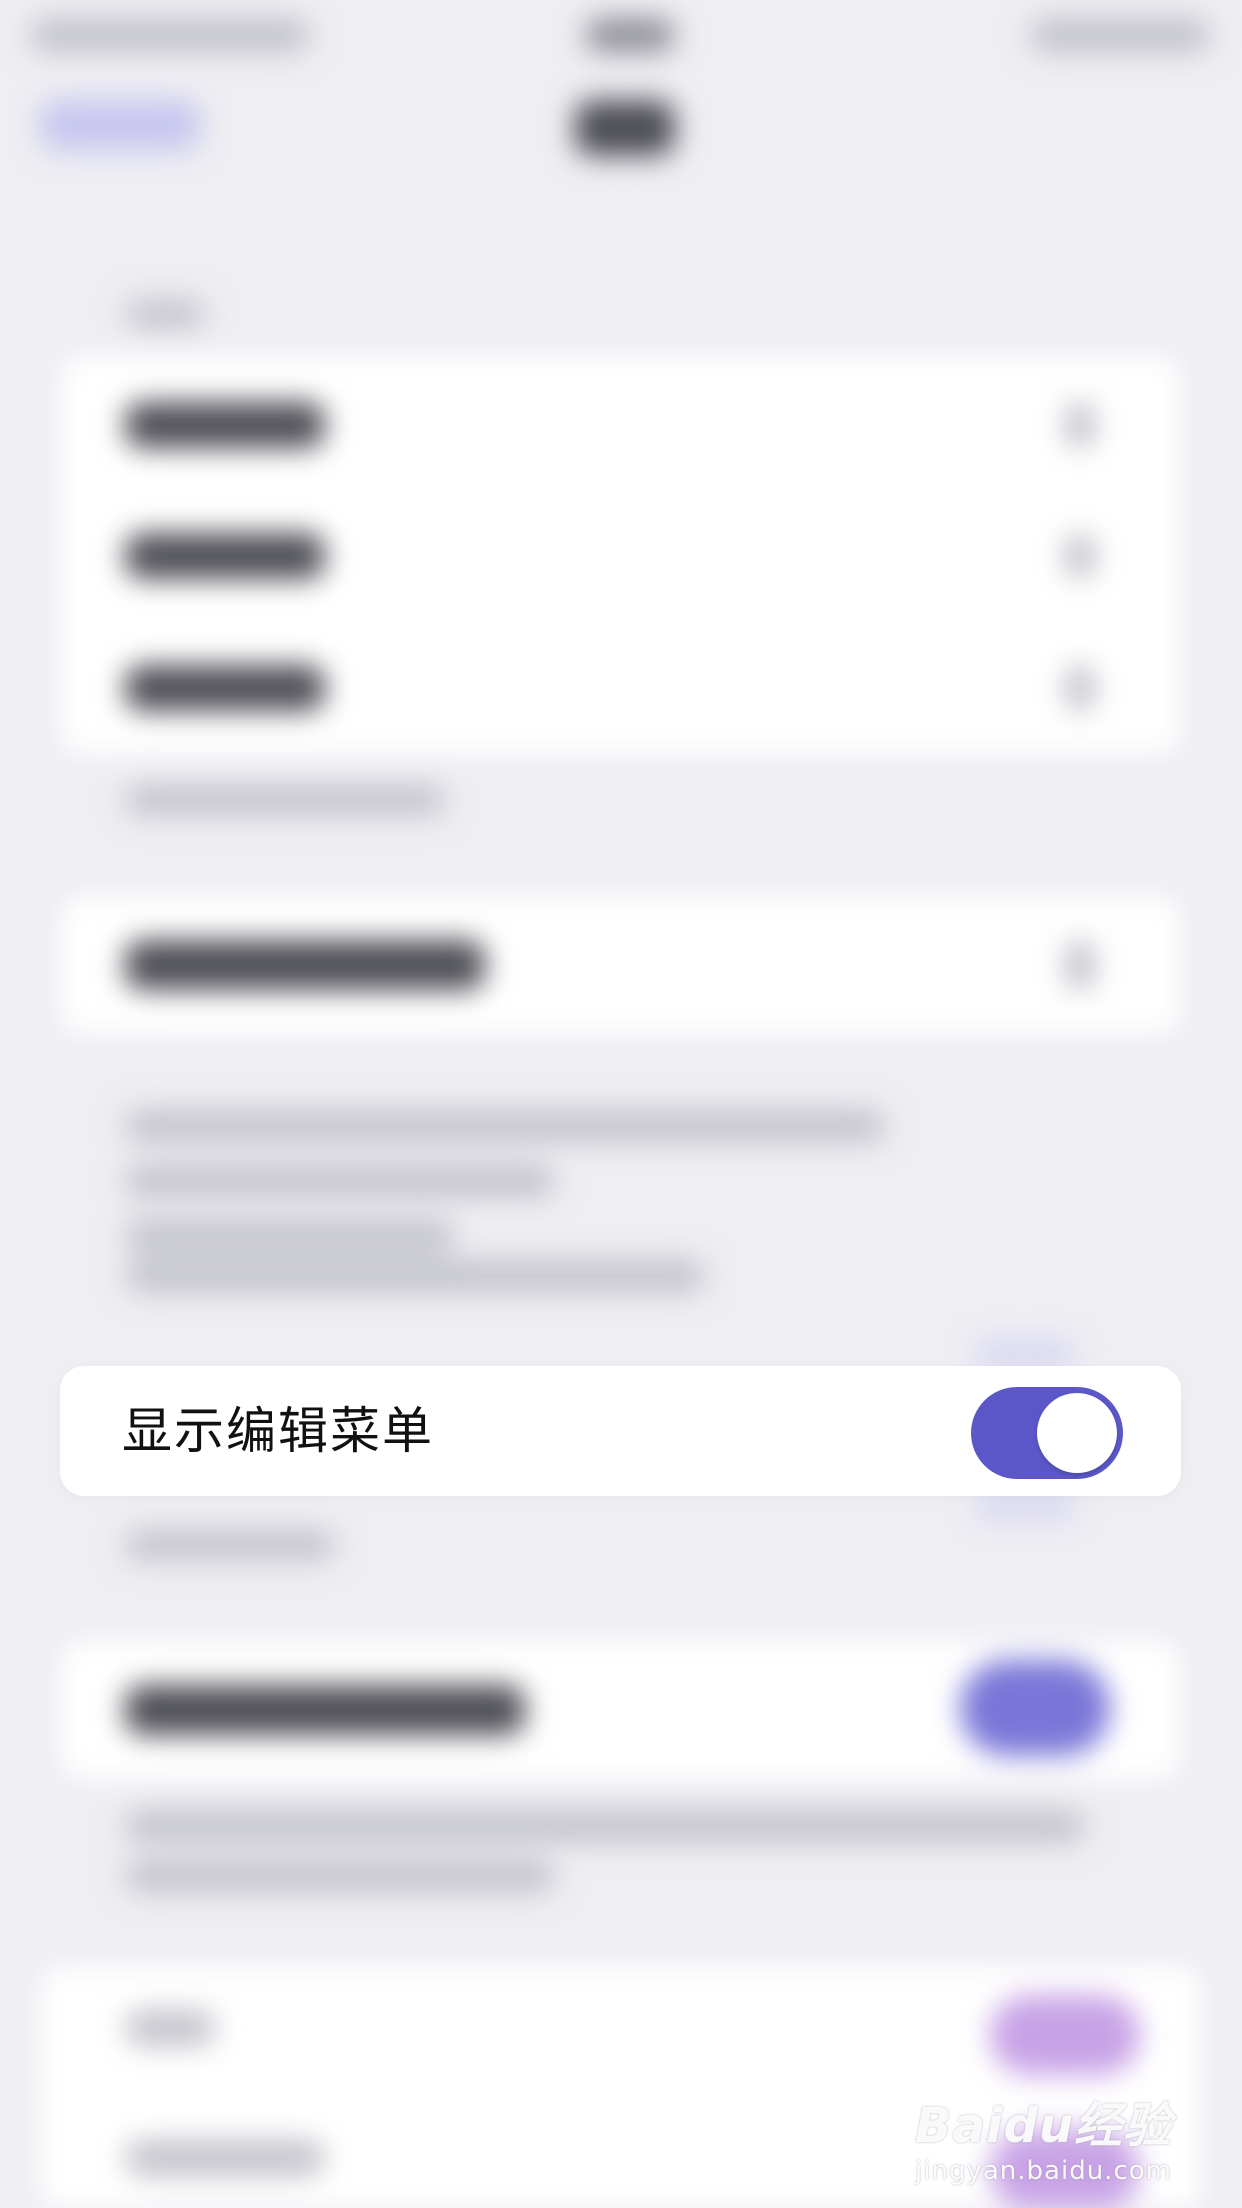 This screenshot has width=1242, height=2208. Describe the element at coordinates (625, 128) in the screenshot. I see `nav-title-blurred` at that location.